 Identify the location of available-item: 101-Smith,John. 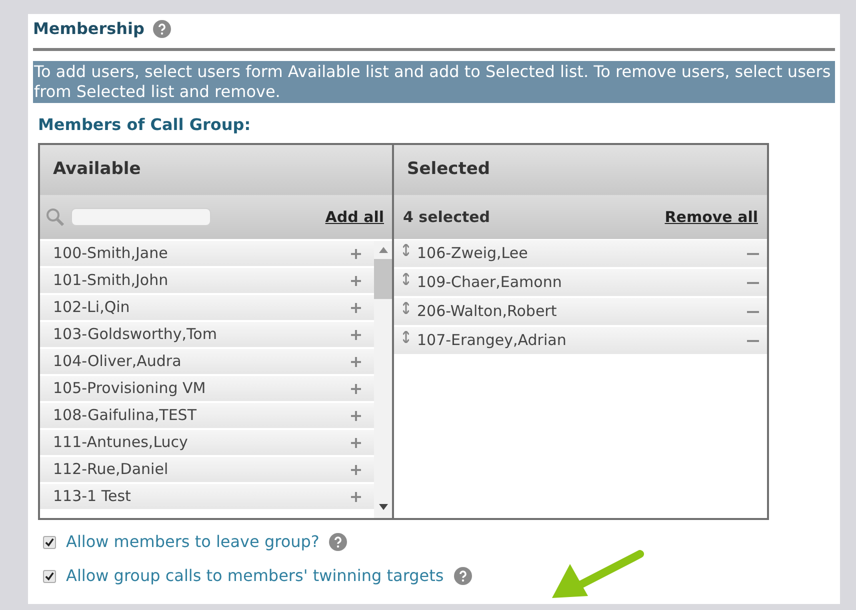
(207, 280).